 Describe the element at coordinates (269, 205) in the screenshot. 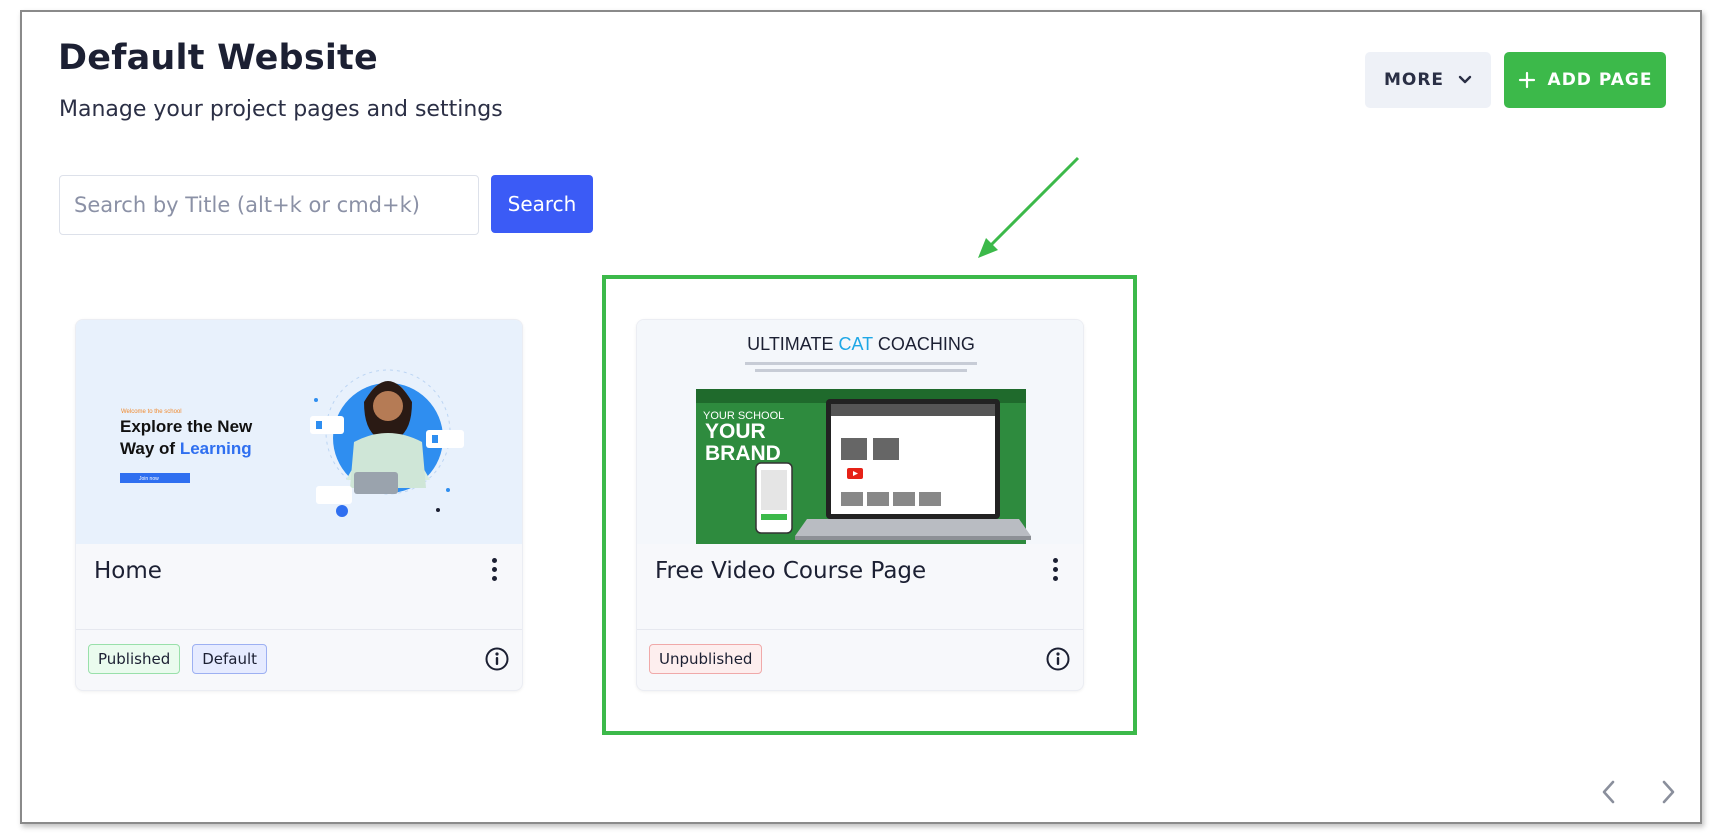

I see `search-input` at that location.